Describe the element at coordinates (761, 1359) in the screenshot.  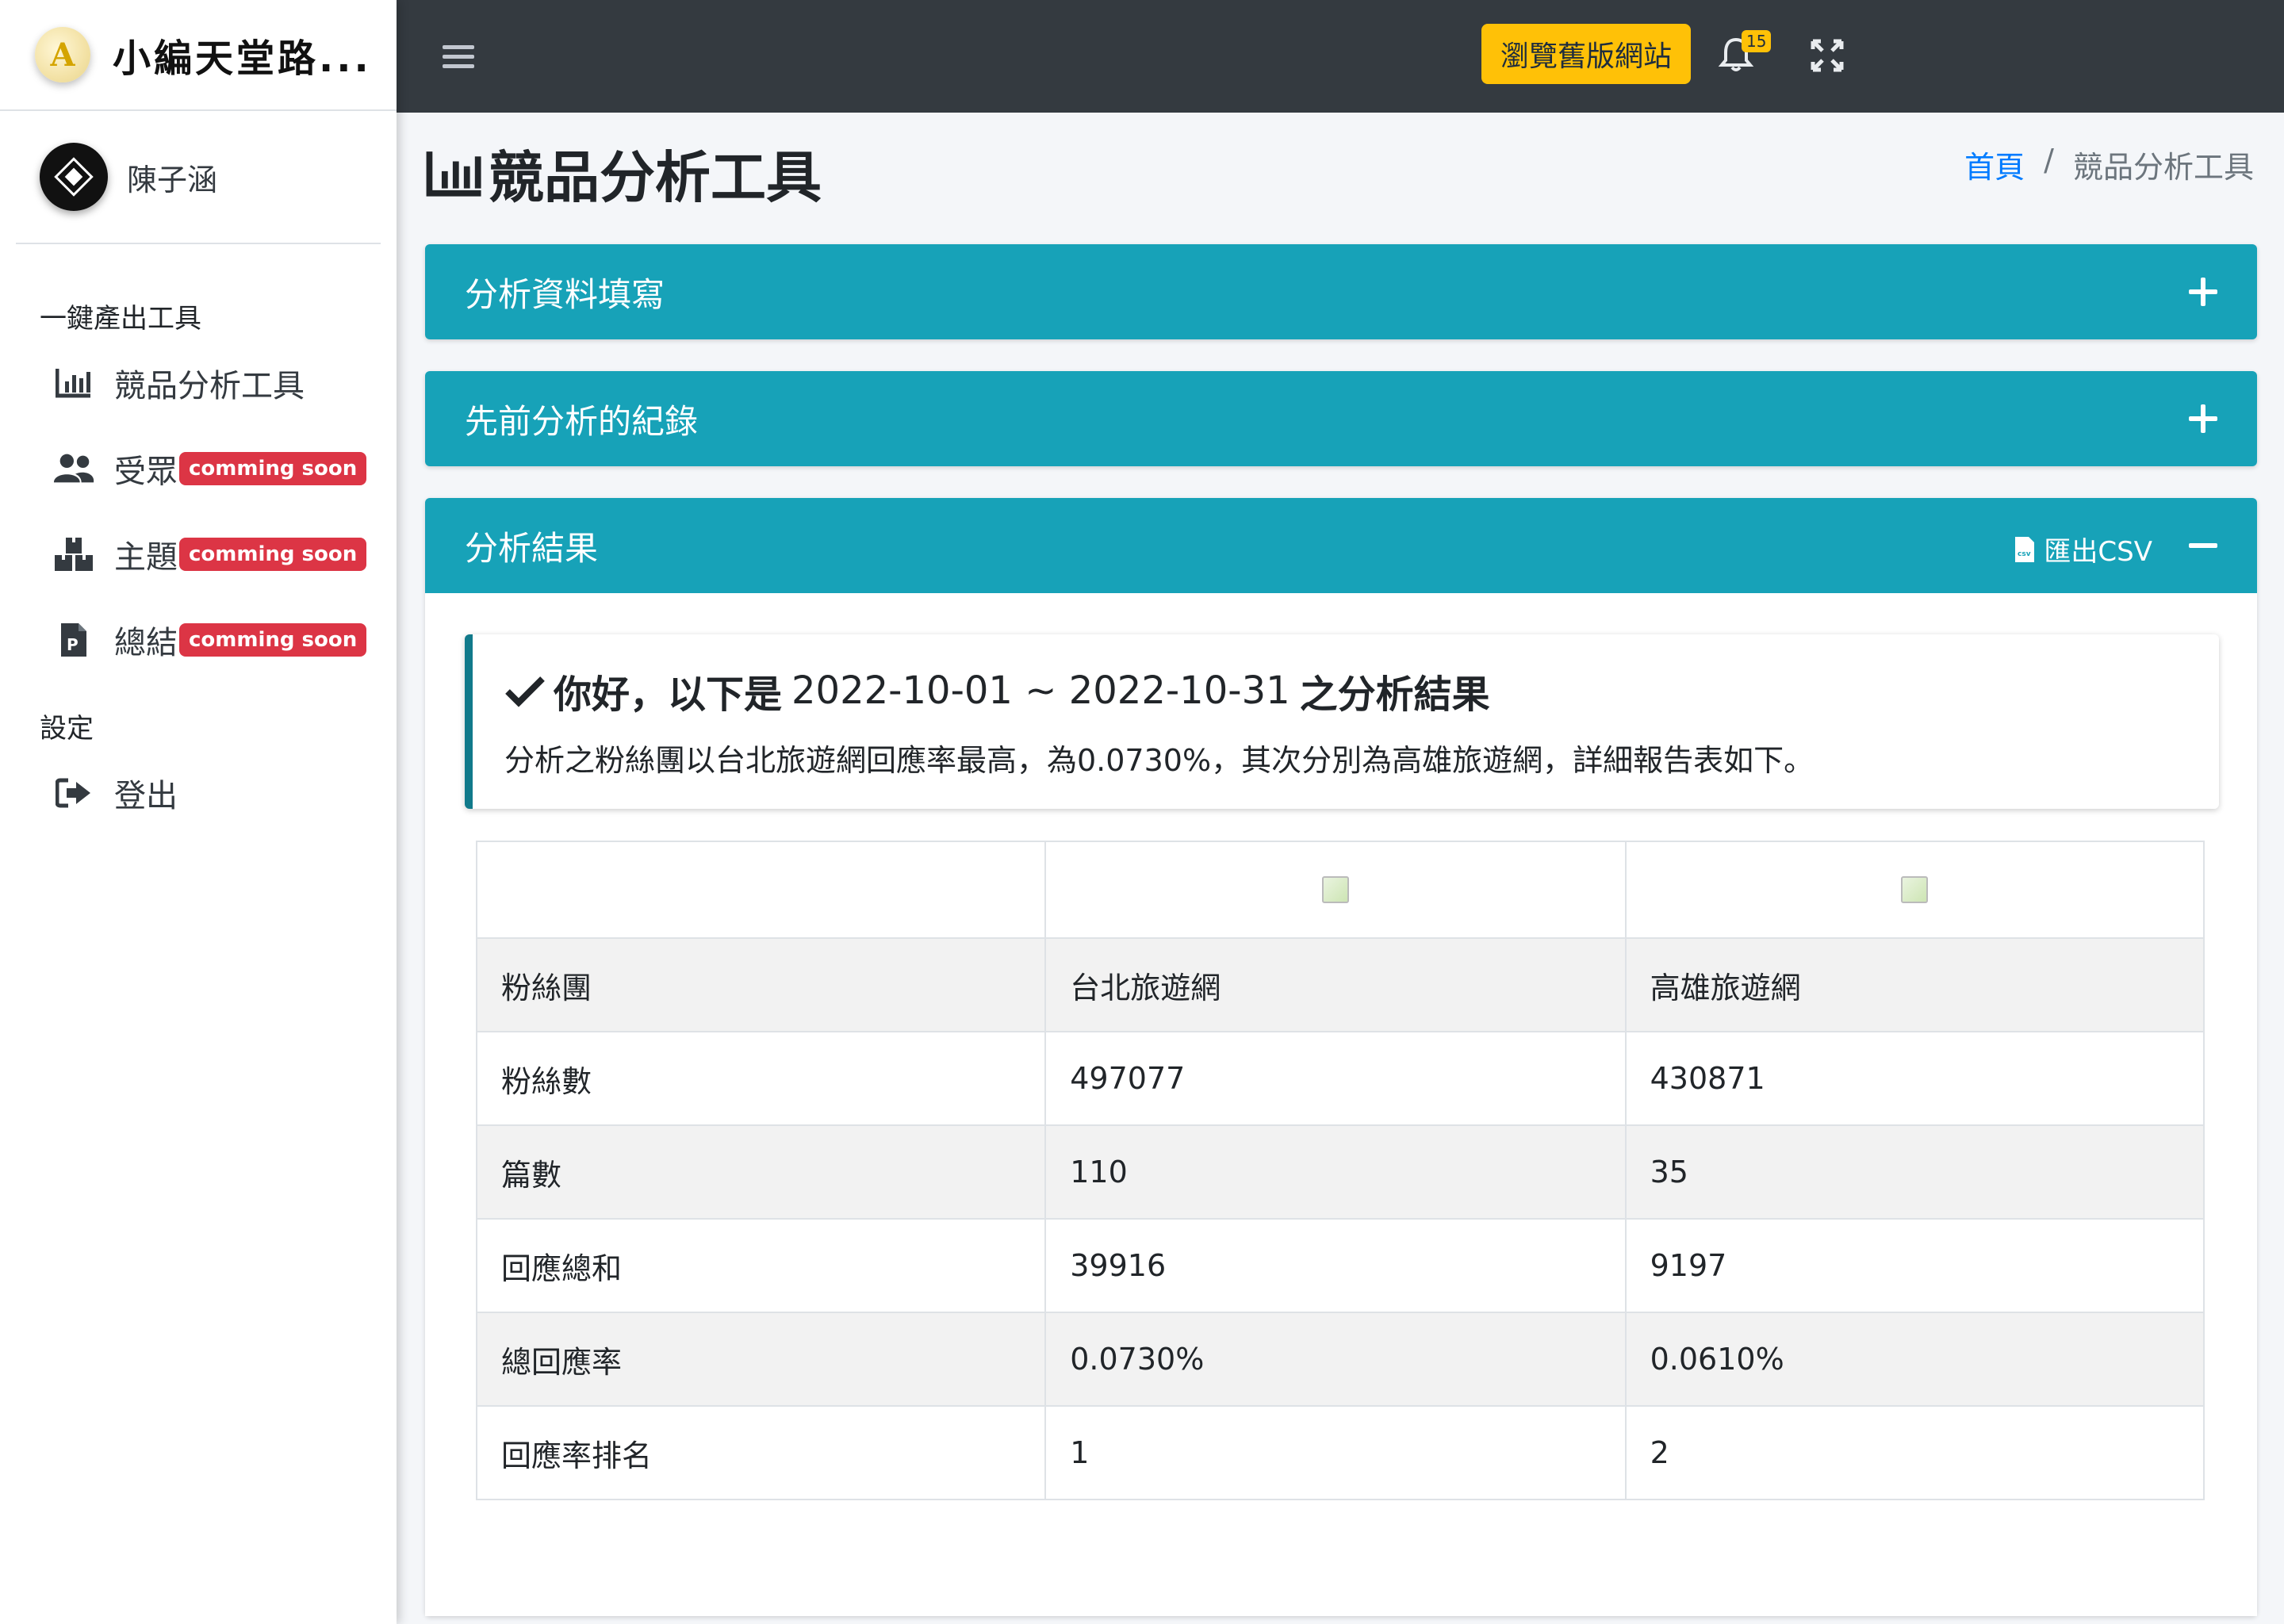
I see `table-cell: 總回應率` at that location.